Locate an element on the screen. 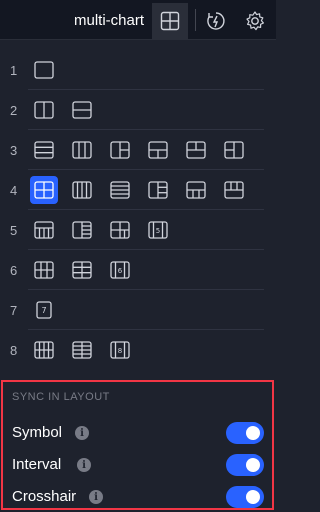 This screenshot has width=320, height=512. layout-option-6-columns: 6 is located at coordinates (120, 270).